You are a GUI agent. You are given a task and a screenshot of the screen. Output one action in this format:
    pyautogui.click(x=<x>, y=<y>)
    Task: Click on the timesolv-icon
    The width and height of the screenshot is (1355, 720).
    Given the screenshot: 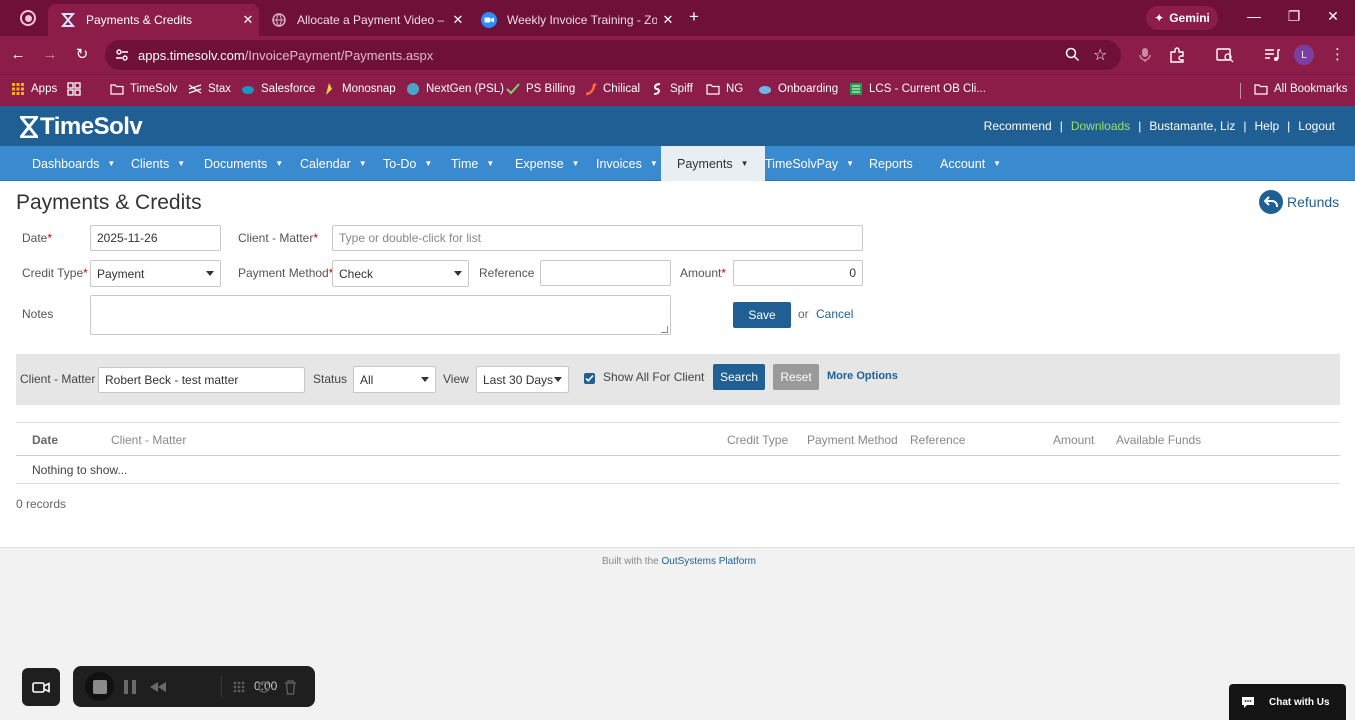 What is the action you would take?
    pyautogui.click(x=68, y=20)
    